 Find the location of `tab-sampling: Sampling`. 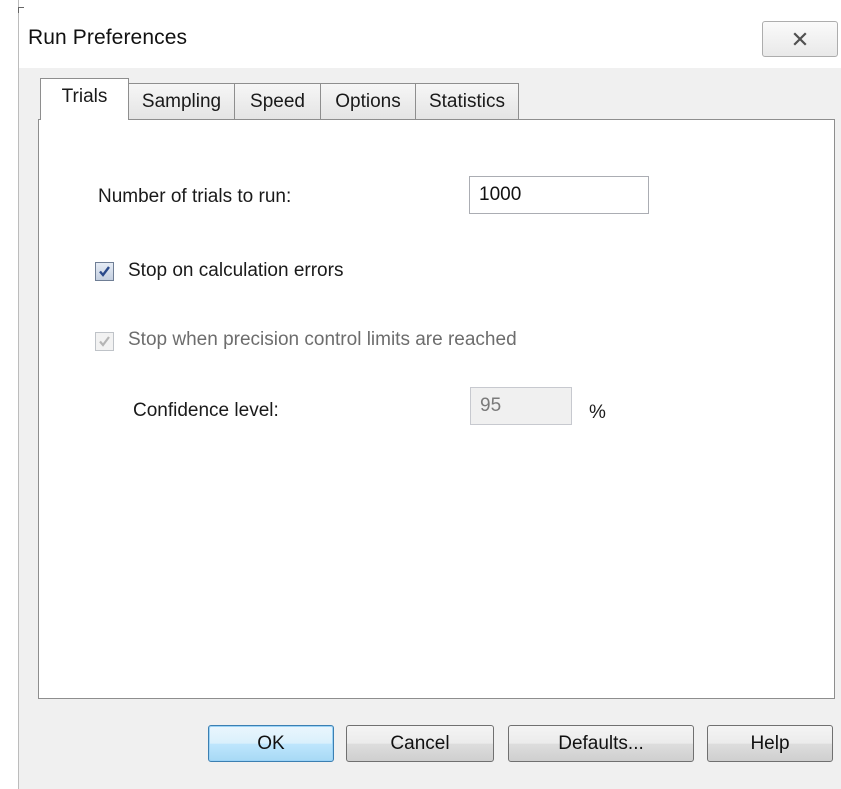

tab-sampling: Sampling is located at coordinates (181, 101).